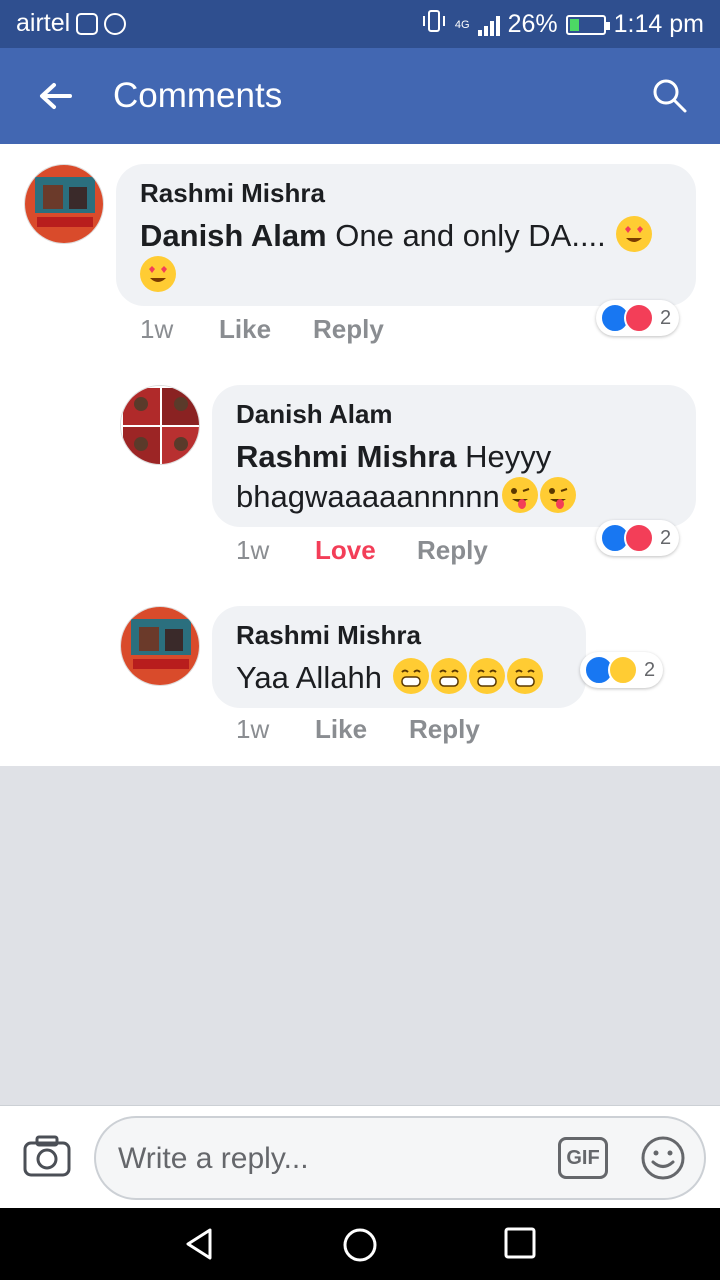 Image resolution: width=720 pixels, height=1280 pixels. What do you see at coordinates (488, 25) in the screenshot?
I see `signal-icon` at bounding box center [488, 25].